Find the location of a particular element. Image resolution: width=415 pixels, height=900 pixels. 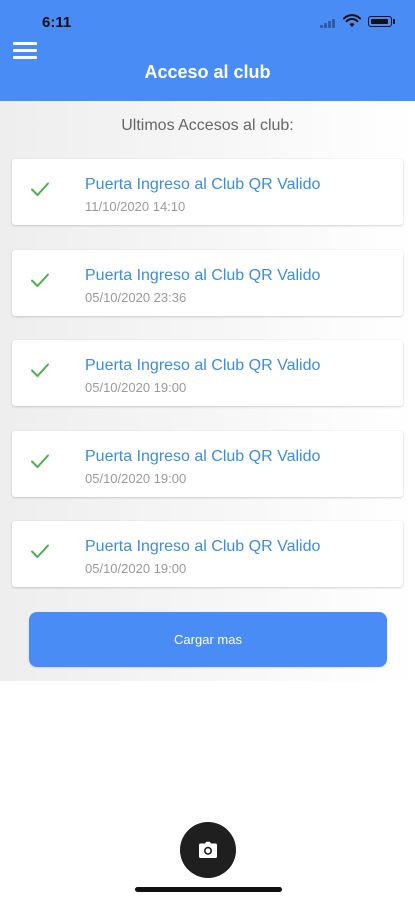

camera-icon is located at coordinates (208, 849).